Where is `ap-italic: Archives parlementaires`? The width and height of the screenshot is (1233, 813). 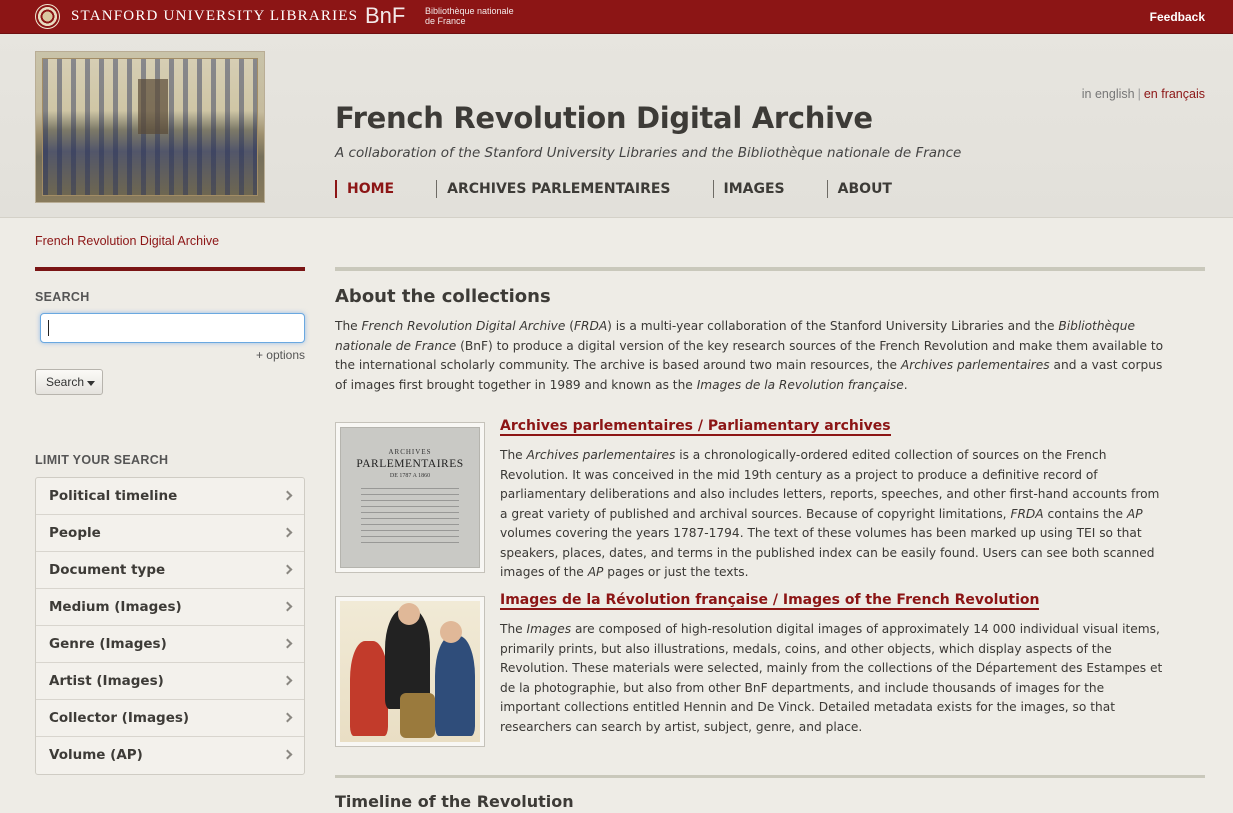 ap-italic: Archives parlementaires is located at coordinates (601, 455).